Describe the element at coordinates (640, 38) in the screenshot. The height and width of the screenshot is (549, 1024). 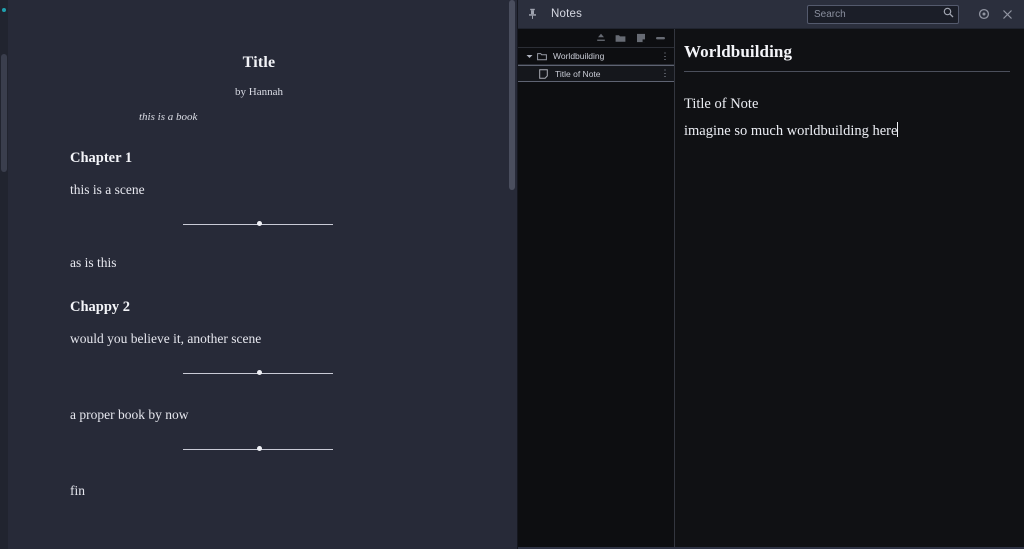
I see `new-note-icon` at that location.